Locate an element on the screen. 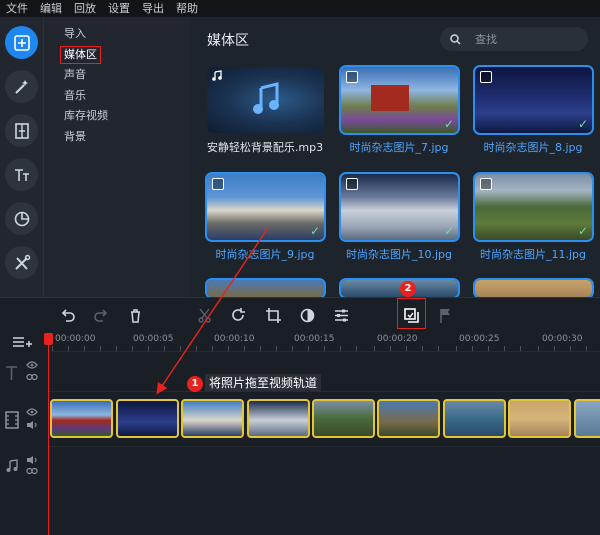  search-box is located at coordinates (514, 39).